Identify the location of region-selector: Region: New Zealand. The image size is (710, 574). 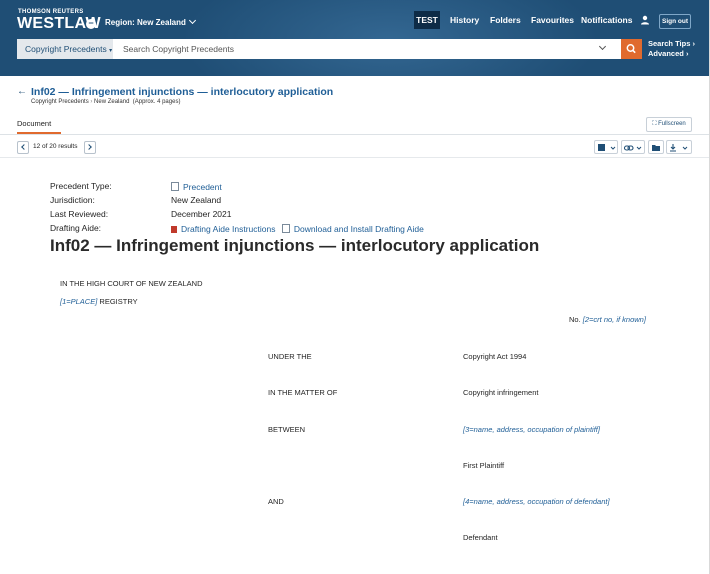
(150, 21).